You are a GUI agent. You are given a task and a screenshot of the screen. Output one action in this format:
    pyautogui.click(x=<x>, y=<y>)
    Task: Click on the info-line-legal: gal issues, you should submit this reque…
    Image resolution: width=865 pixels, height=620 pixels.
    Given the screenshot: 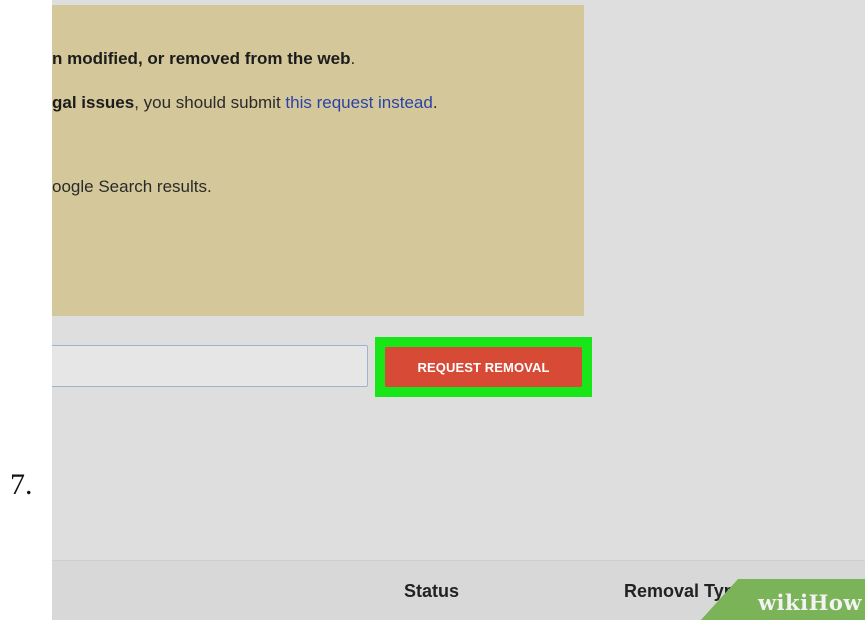 What is the action you would take?
    pyautogui.click(x=245, y=103)
    